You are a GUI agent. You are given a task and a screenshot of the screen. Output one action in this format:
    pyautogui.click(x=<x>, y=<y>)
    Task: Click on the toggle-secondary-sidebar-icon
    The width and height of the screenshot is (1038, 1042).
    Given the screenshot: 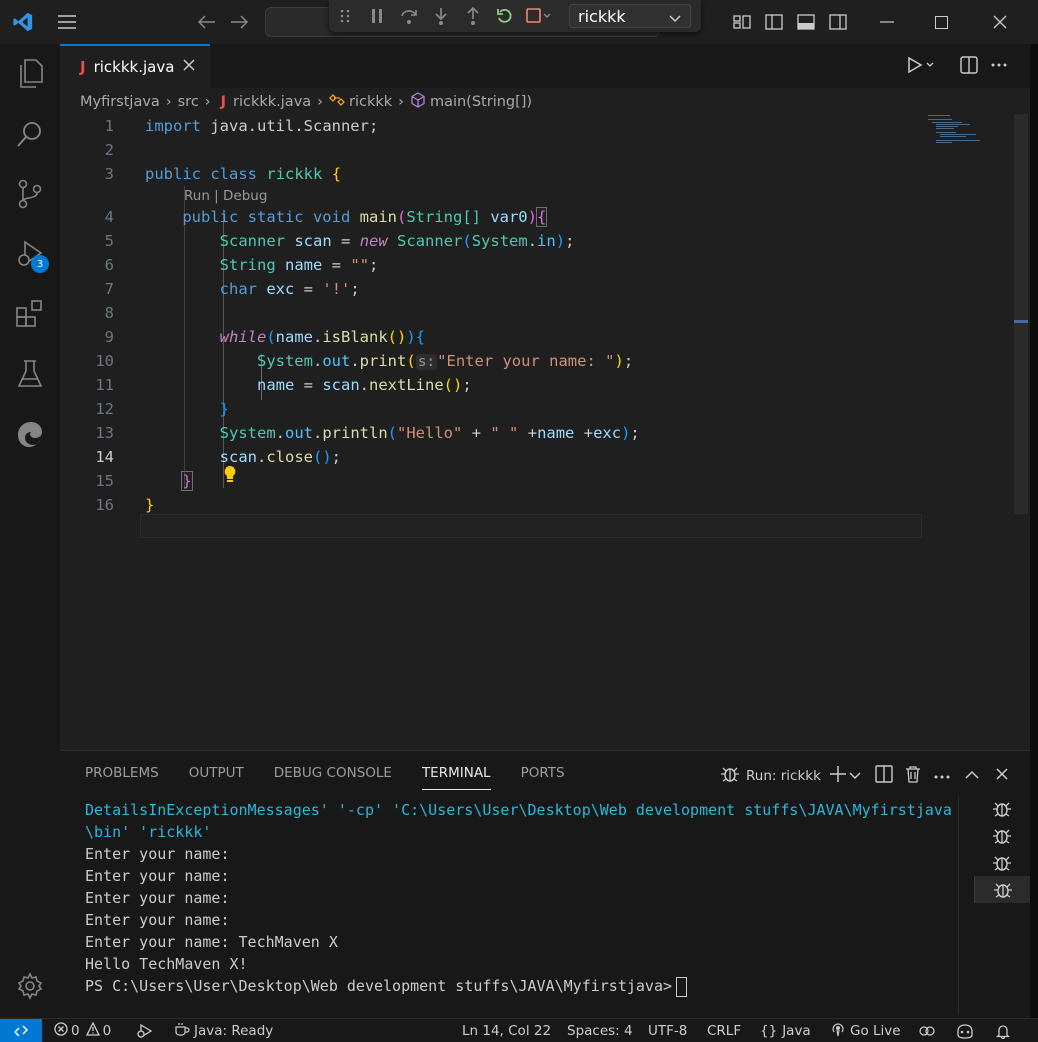 What is the action you would take?
    pyautogui.click(x=838, y=22)
    